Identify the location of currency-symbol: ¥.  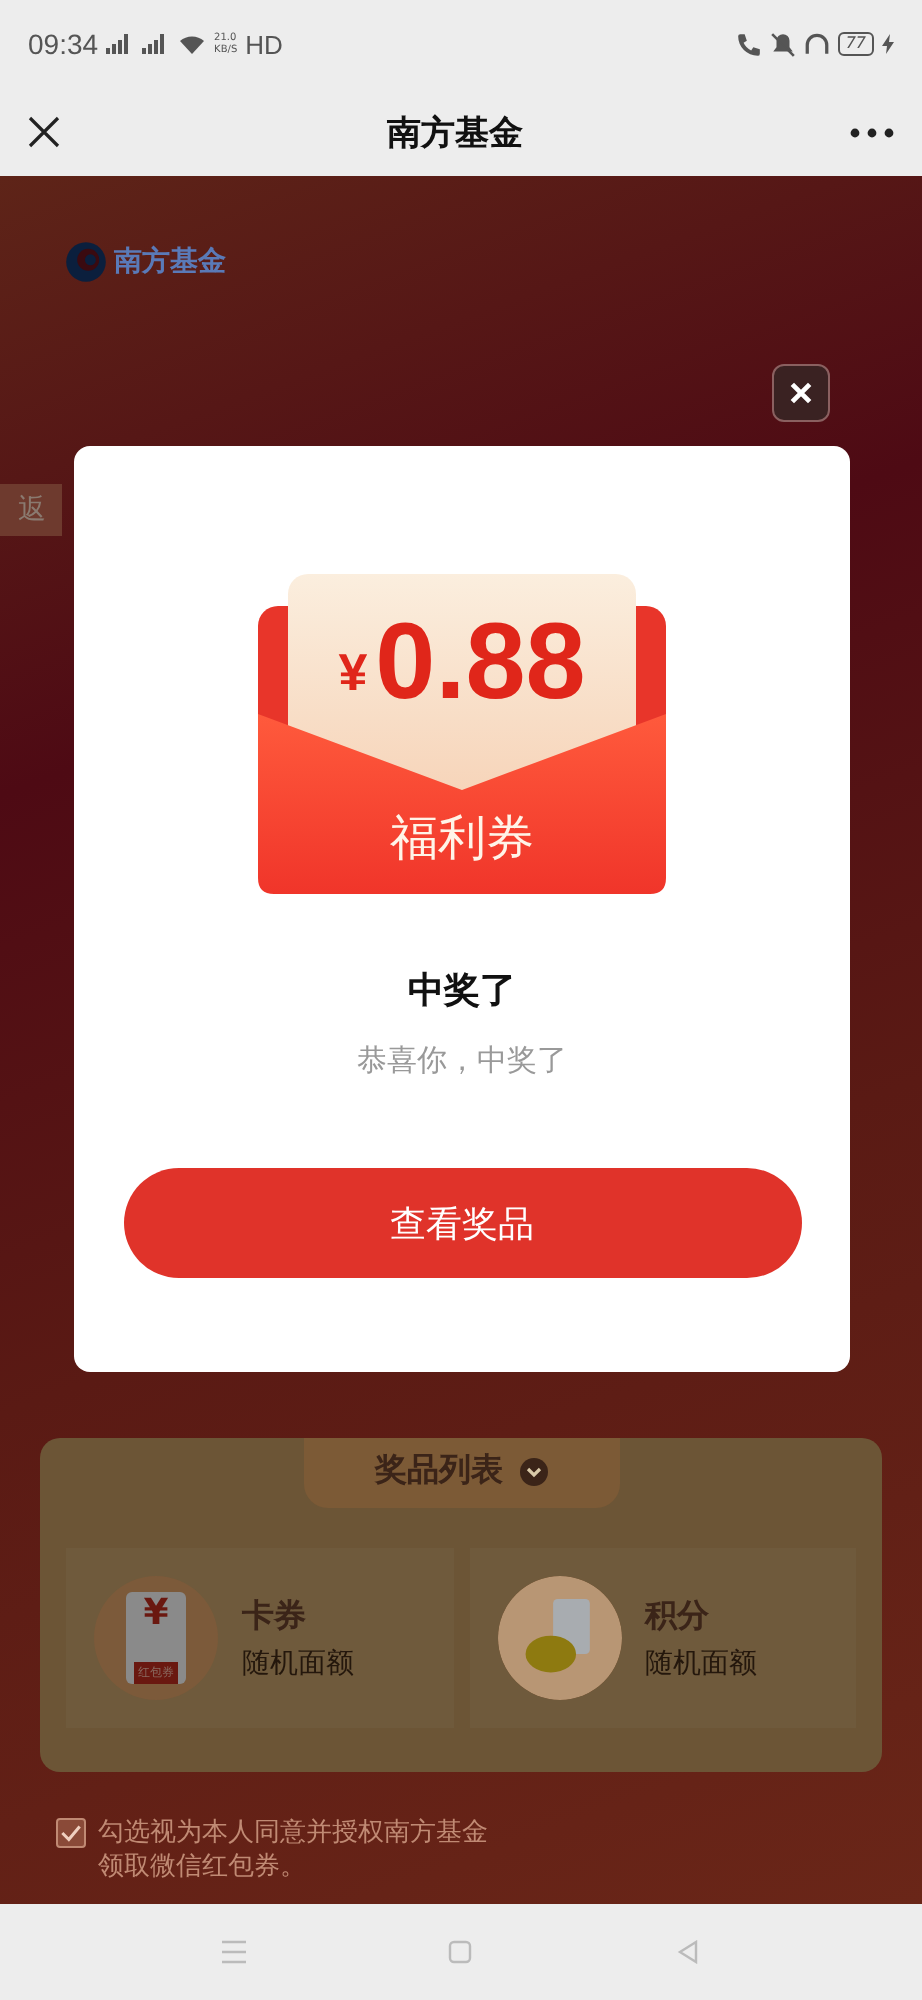
(353, 673).